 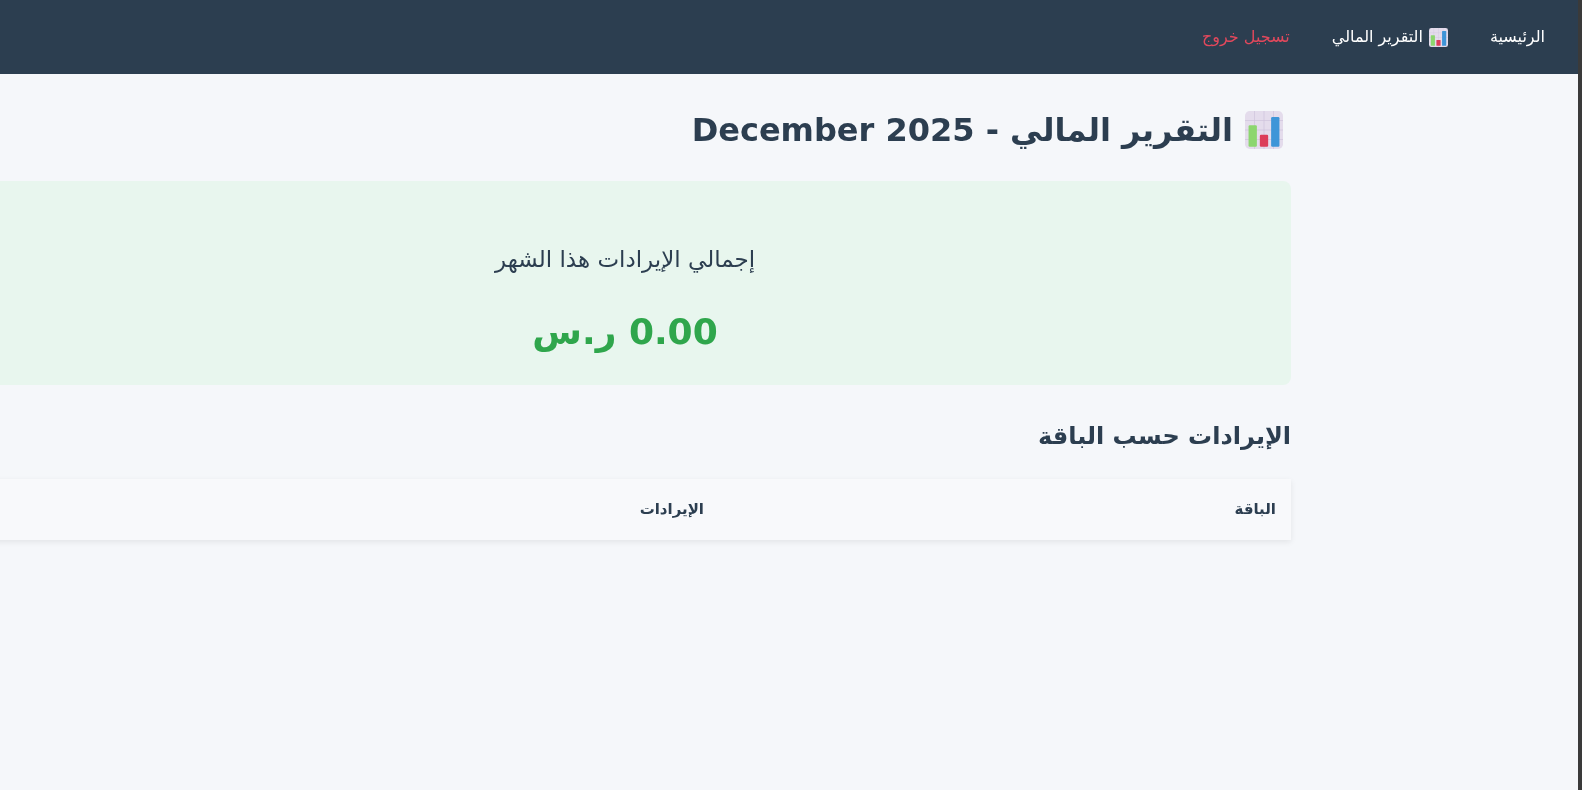 I want to click on page-title: التقرير المالي - December 2025, so click(x=962, y=130).